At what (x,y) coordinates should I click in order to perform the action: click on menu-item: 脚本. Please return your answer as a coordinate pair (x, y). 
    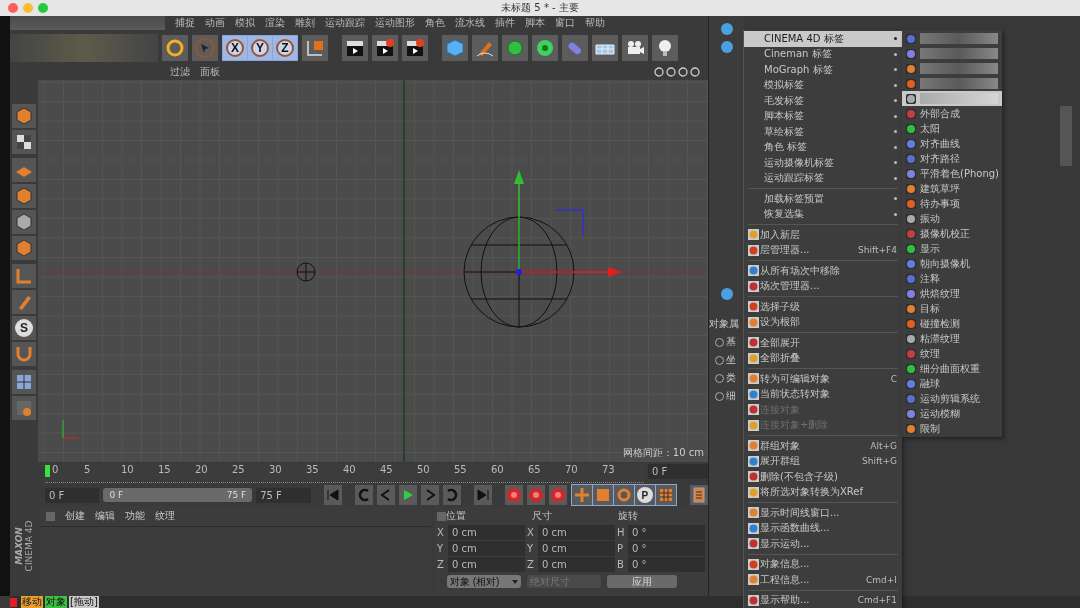
    Looking at the image, I should click on (535, 23).